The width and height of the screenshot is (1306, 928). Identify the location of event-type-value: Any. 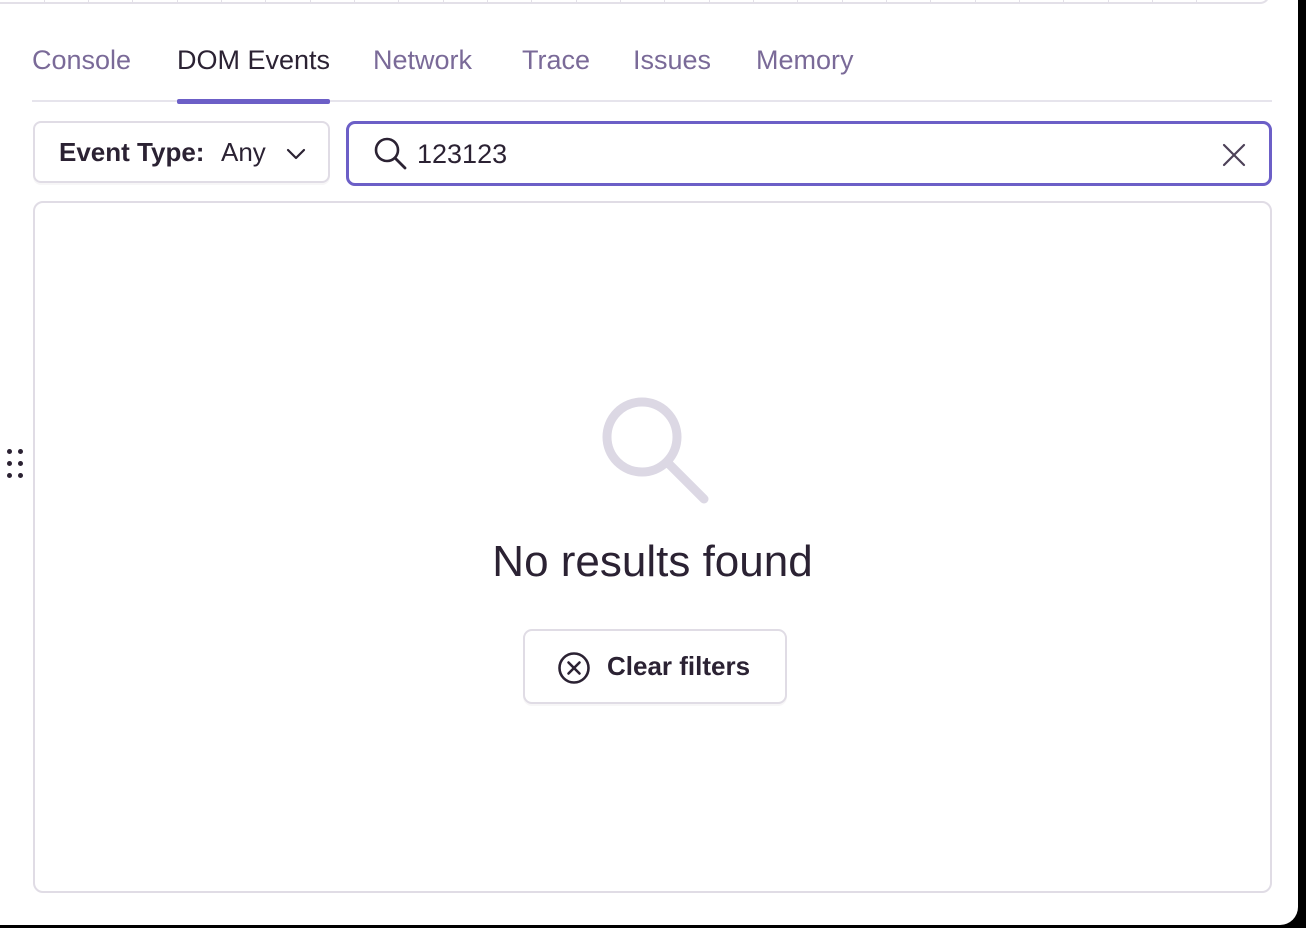
(243, 152).